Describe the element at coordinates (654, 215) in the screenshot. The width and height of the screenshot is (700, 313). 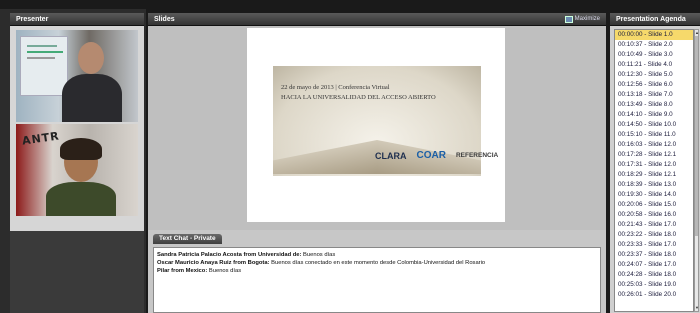
I see `agenda-item: 00:20:58 - Slide 16.0` at that location.